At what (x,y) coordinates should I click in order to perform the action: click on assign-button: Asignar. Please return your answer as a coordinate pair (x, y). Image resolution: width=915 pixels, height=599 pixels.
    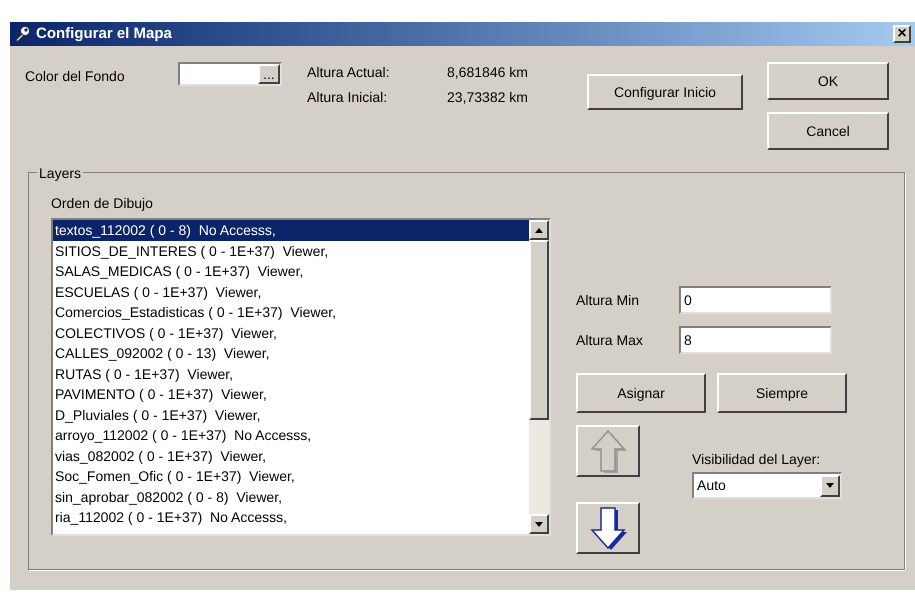
    Looking at the image, I should click on (641, 393).